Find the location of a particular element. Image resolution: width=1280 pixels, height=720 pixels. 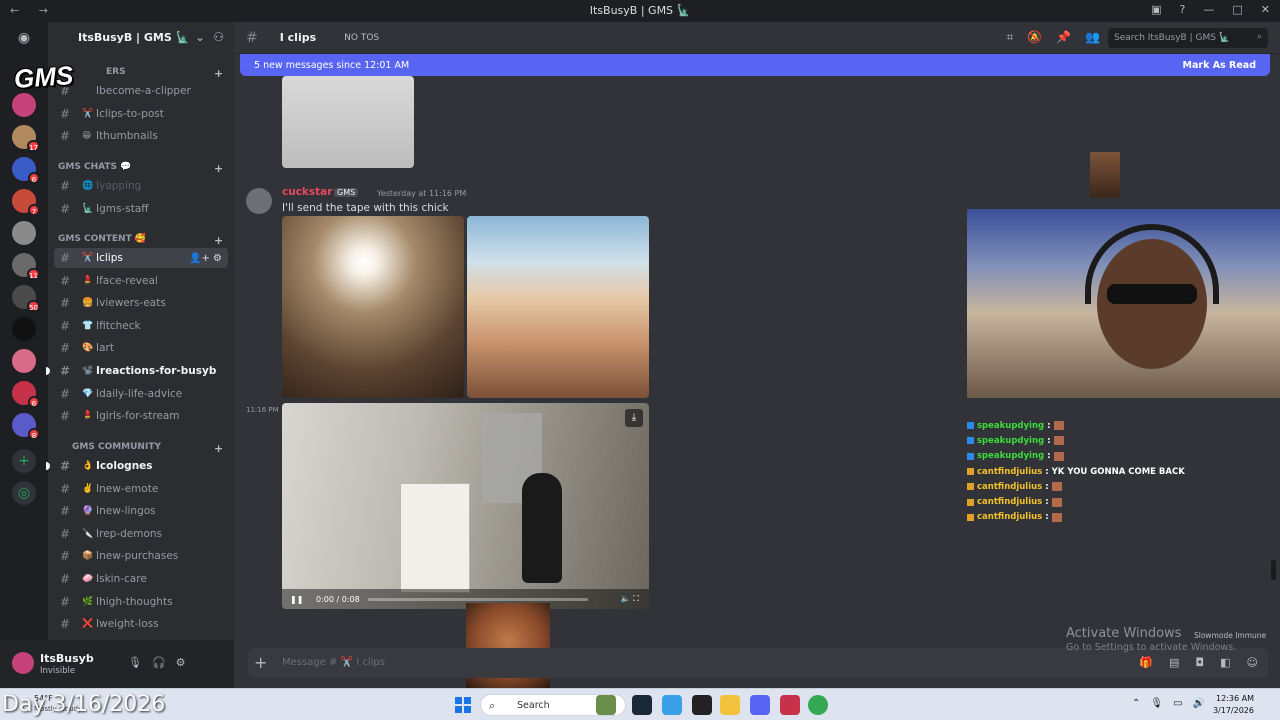

apps-icon: ◧ is located at coordinates (1225, 662).